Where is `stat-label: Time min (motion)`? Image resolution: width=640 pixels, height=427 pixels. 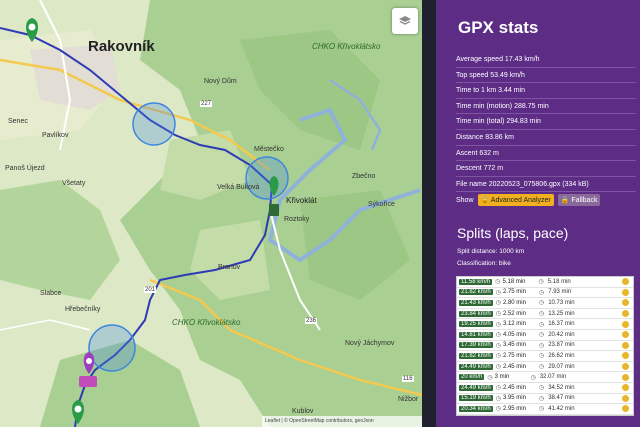
stat-label: Time min (motion) is located at coordinates (485, 106).